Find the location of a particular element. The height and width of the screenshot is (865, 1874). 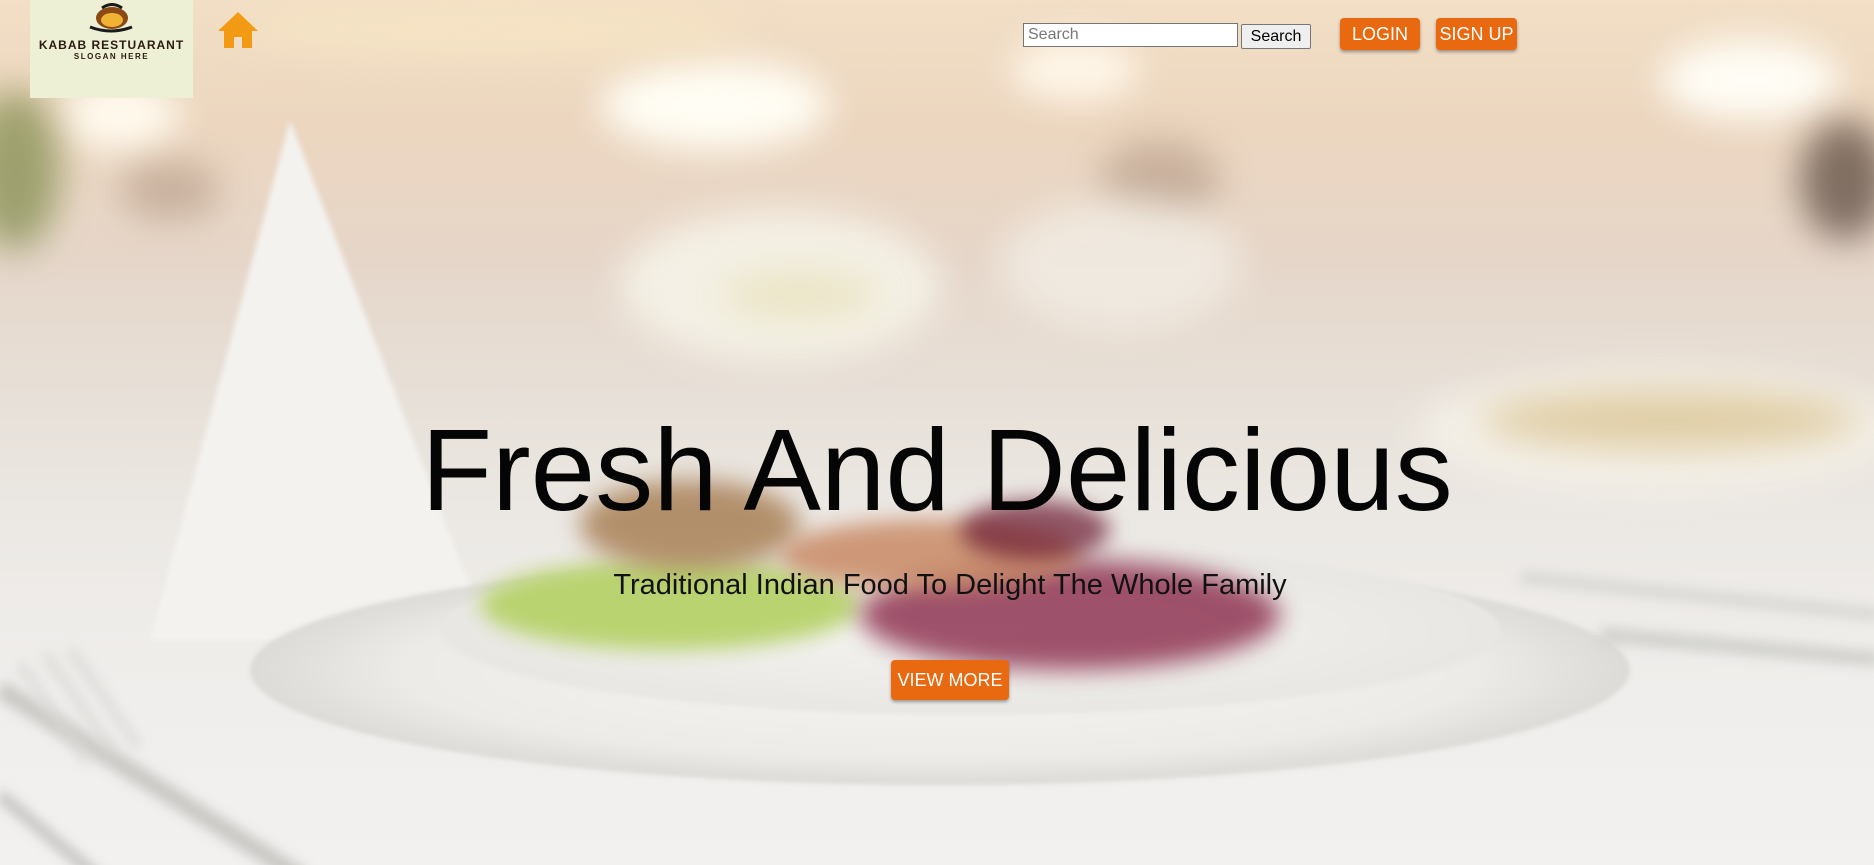

home-icon is located at coordinates (238, 32).